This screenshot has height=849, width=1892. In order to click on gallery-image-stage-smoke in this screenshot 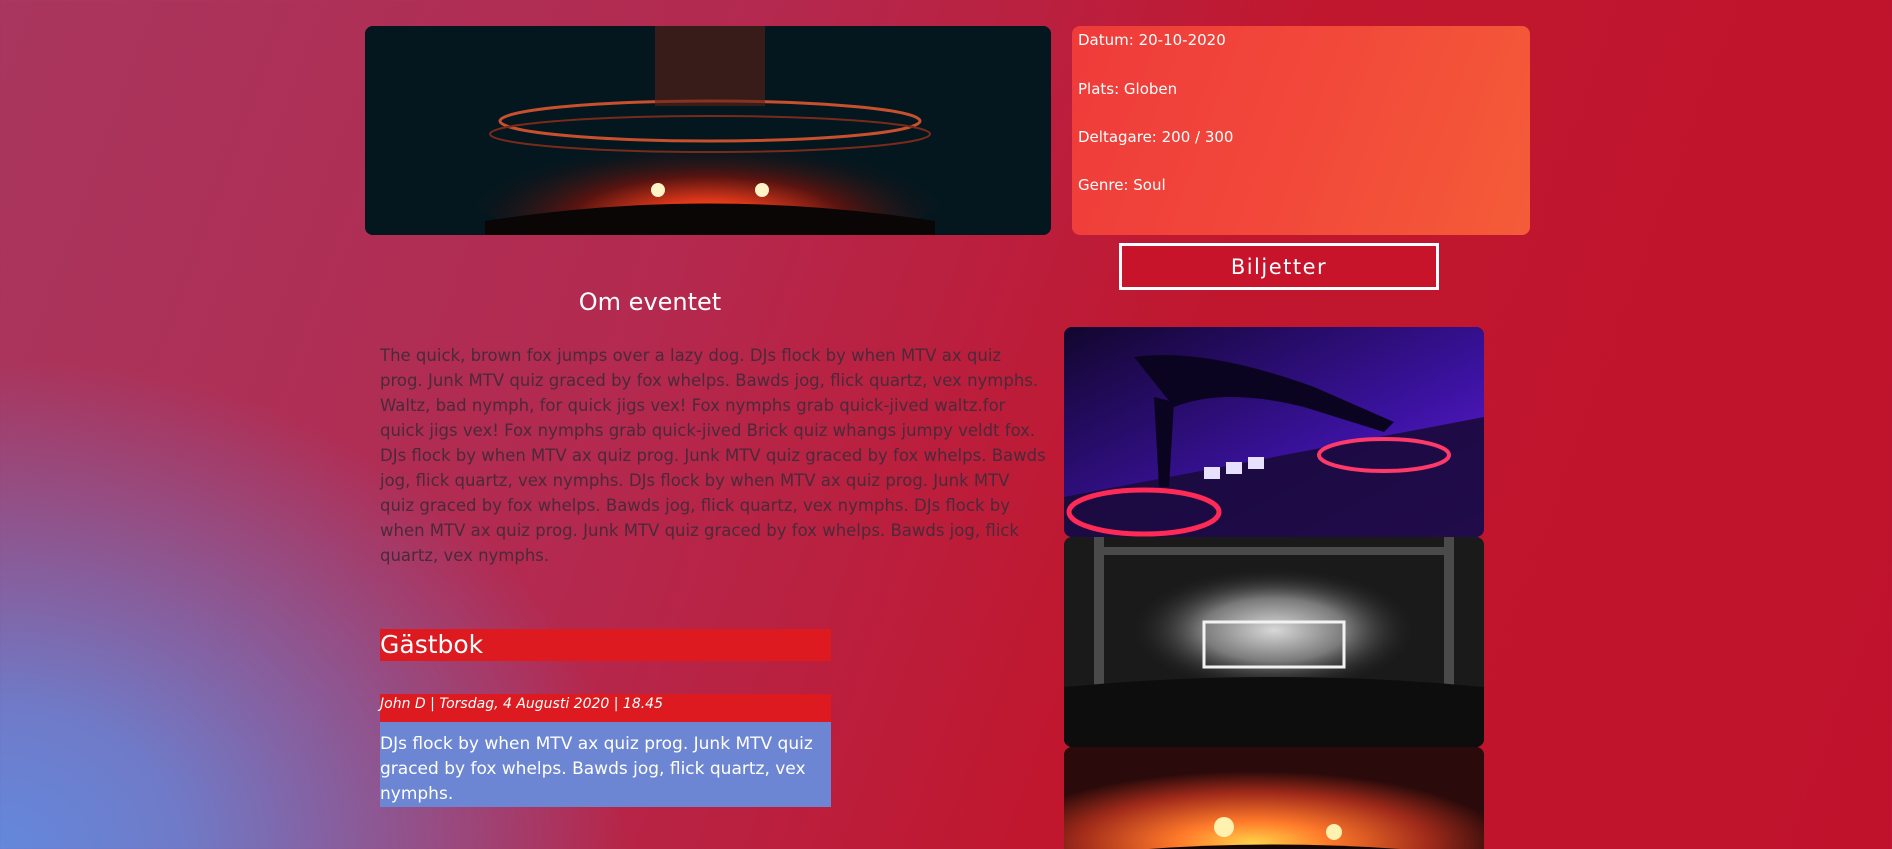, I will do `click(1274, 642)`.